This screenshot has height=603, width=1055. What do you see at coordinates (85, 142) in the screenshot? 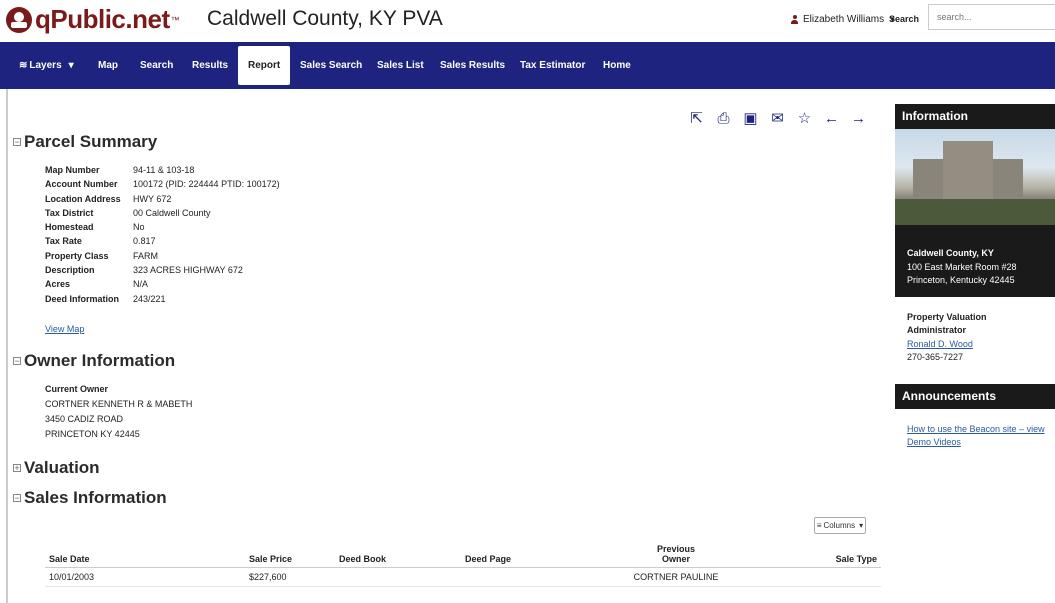
I see `parcel-summary-header: − Parcel Summary` at bounding box center [85, 142].